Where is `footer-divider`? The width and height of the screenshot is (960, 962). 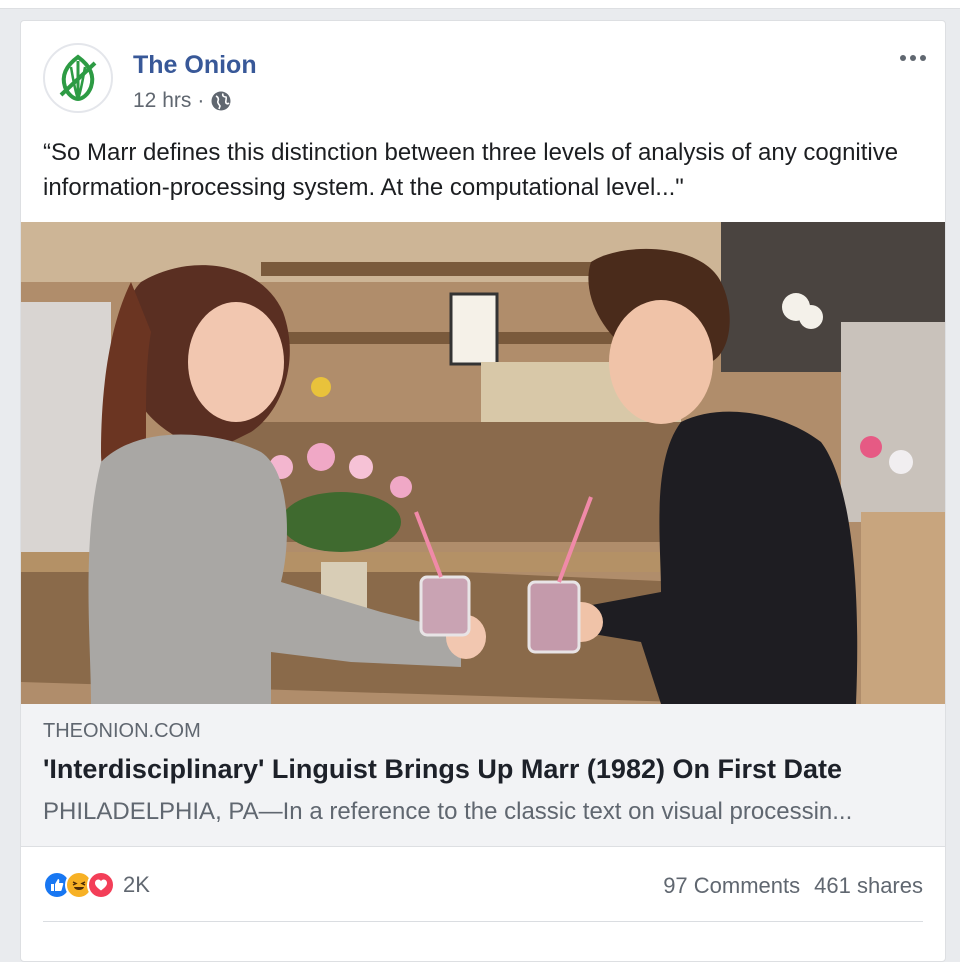 footer-divider is located at coordinates (483, 921).